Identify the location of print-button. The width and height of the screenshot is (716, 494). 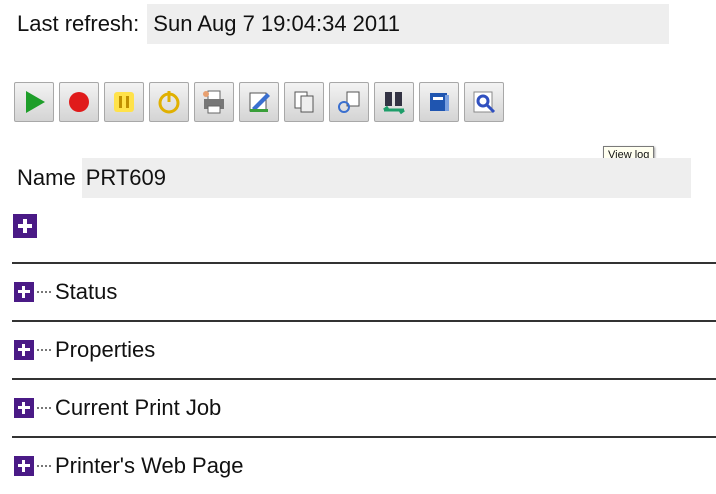
(214, 102).